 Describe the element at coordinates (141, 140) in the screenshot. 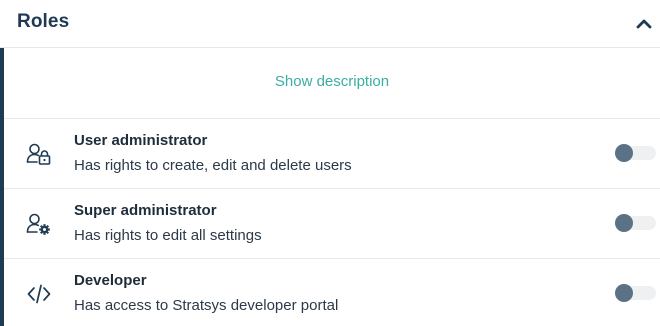

I see `role-name: User administrator` at that location.